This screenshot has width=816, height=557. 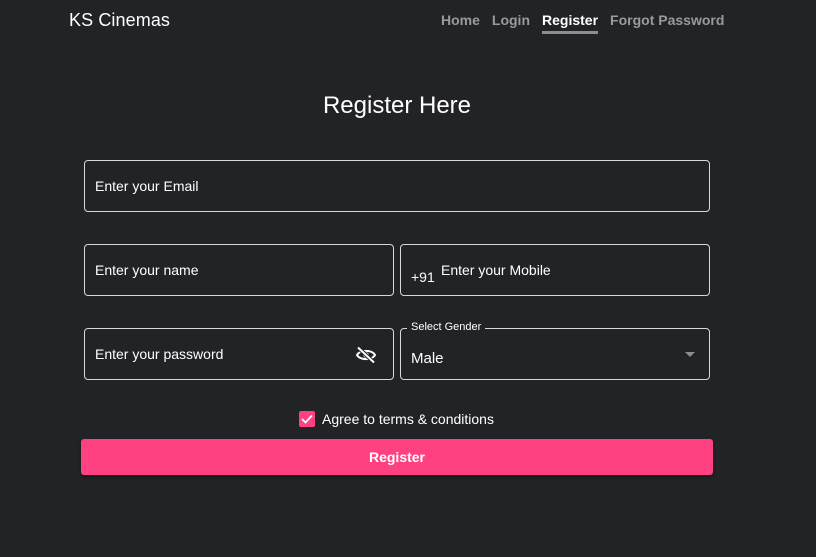 What do you see at coordinates (555, 350) in the screenshot?
I see `gender-select: Select Gender Male` at bounding box center [555, 350].